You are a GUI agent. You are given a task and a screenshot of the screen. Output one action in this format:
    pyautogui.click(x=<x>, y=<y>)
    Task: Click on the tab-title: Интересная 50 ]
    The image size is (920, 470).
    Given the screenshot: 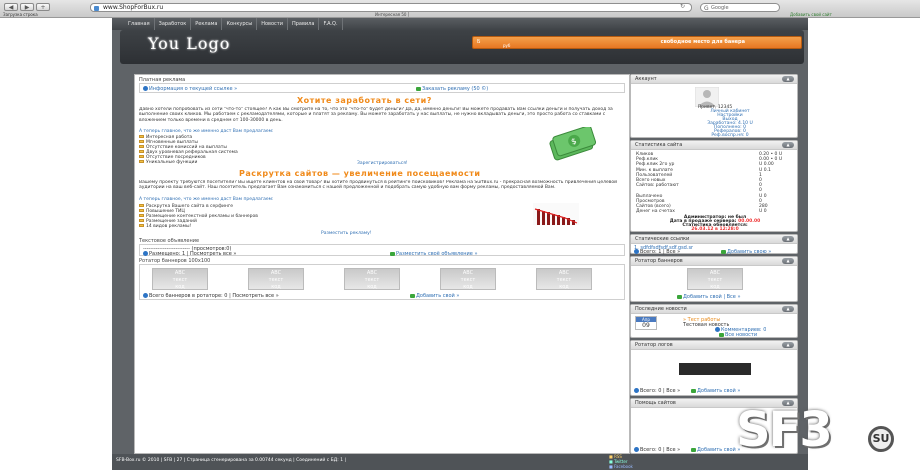 What is the action you would take?
    pyautogui.click(x=392, y=14)
    